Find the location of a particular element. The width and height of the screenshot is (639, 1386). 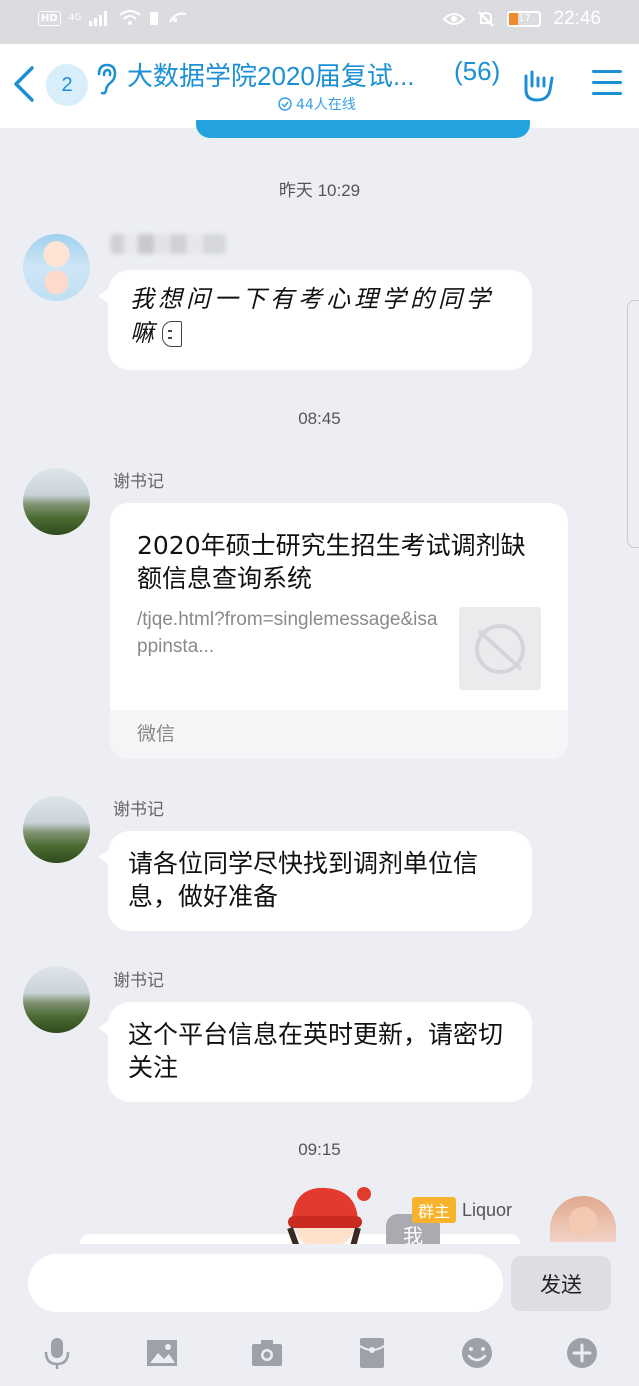

wifi-icon is located at coordinates (130, 17).